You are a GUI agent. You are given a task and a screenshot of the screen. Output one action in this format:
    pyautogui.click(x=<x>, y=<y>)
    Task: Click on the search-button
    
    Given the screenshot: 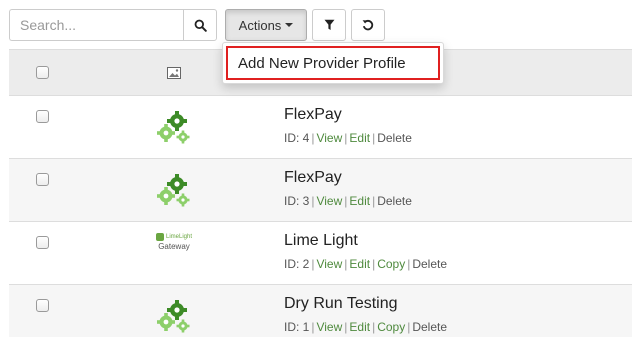 What is the action you would take?
    pyautogui.click(x=200, y=25)
    